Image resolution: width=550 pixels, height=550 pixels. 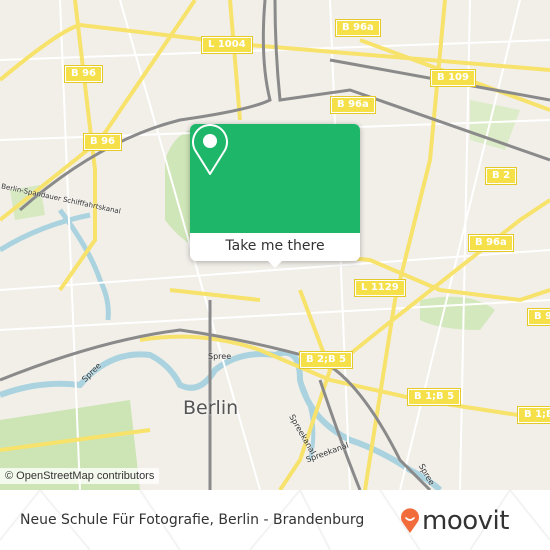 I want to click on road-shield: L 1129, so click(x=380, y=288).